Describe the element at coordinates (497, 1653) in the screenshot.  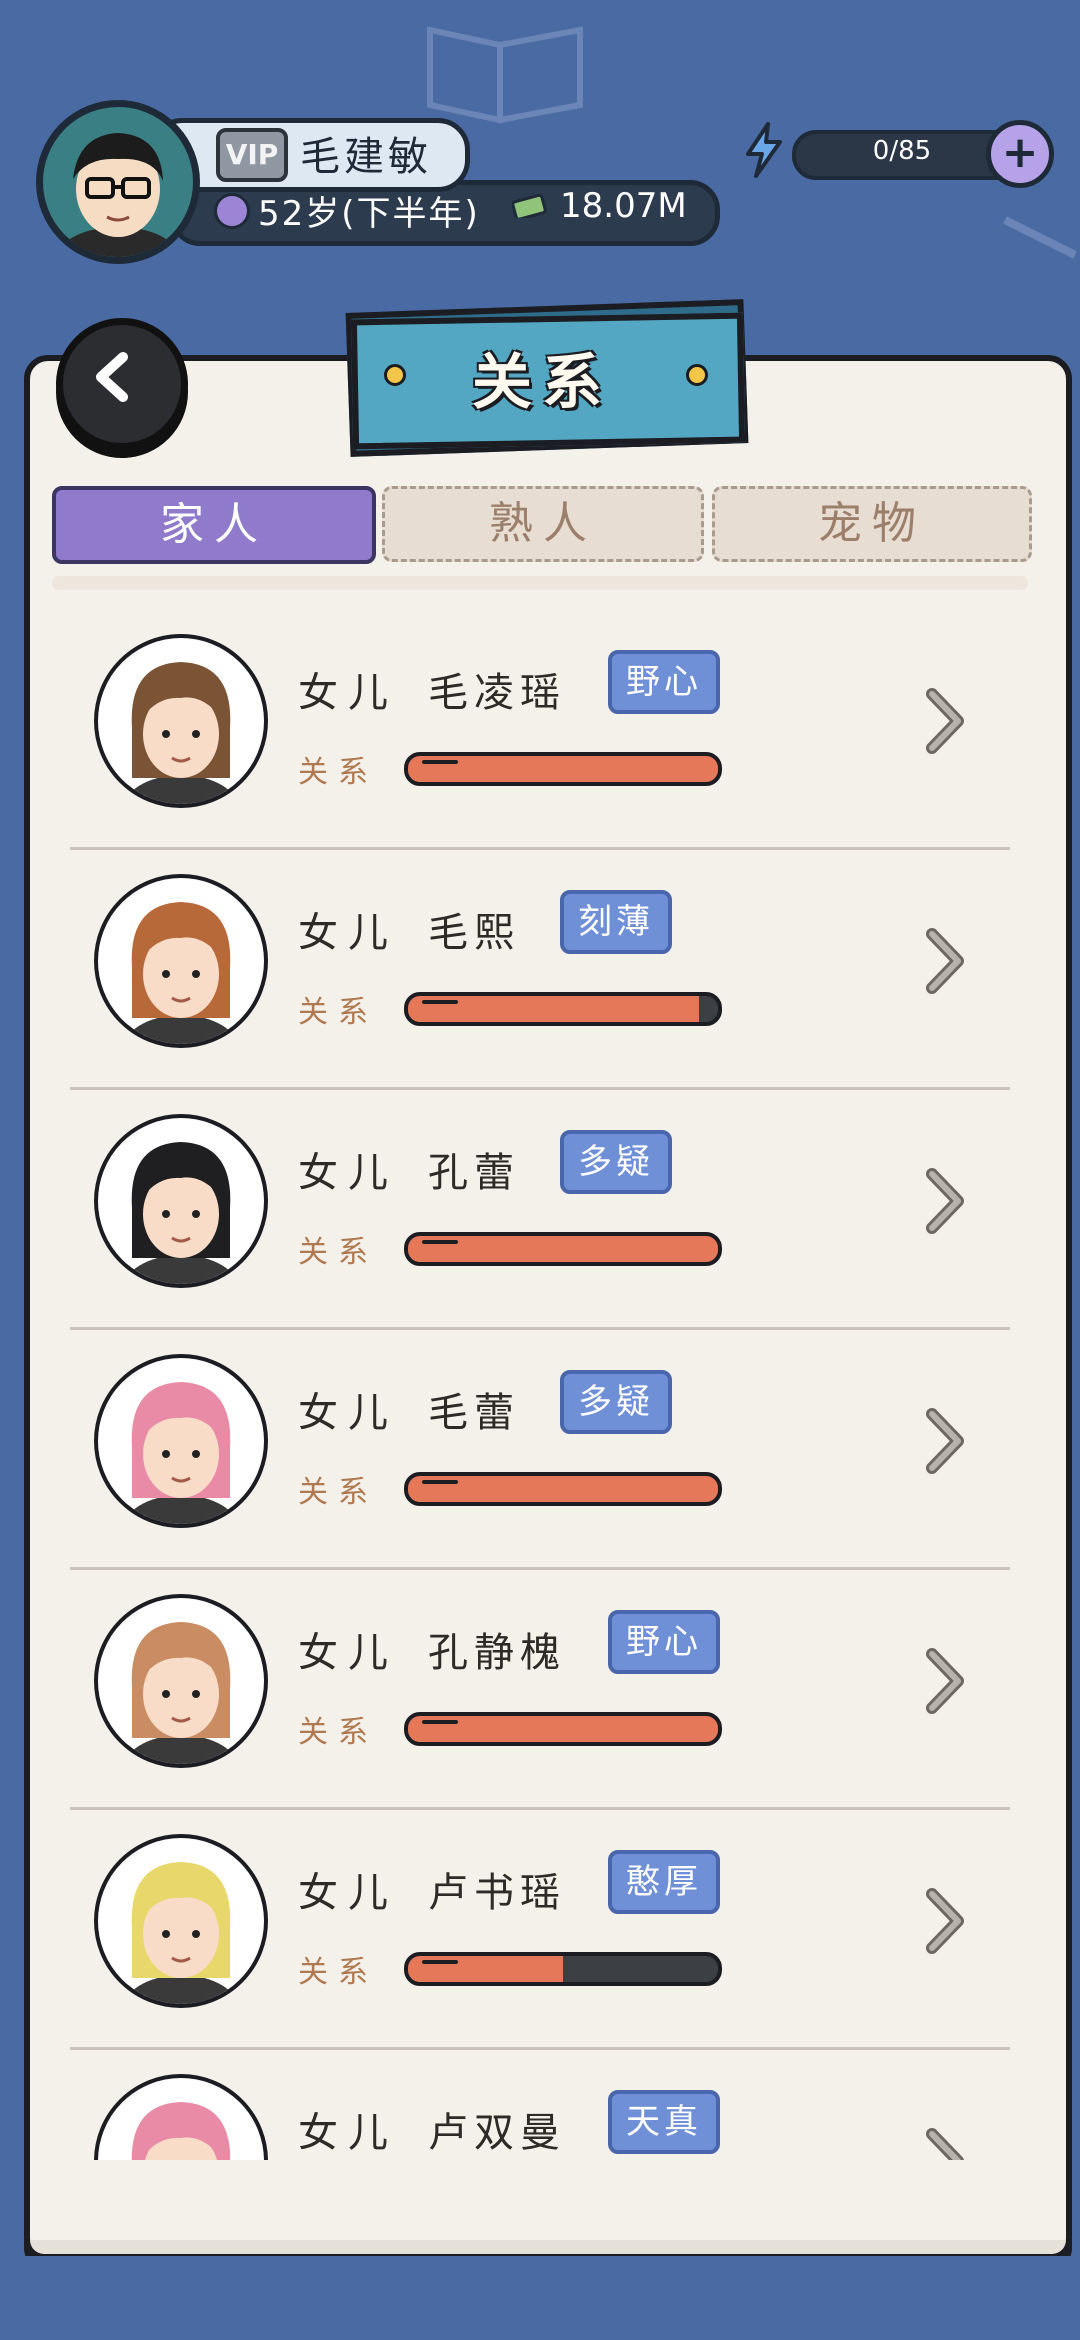
I see `person-name: 孔静槐` at that location.